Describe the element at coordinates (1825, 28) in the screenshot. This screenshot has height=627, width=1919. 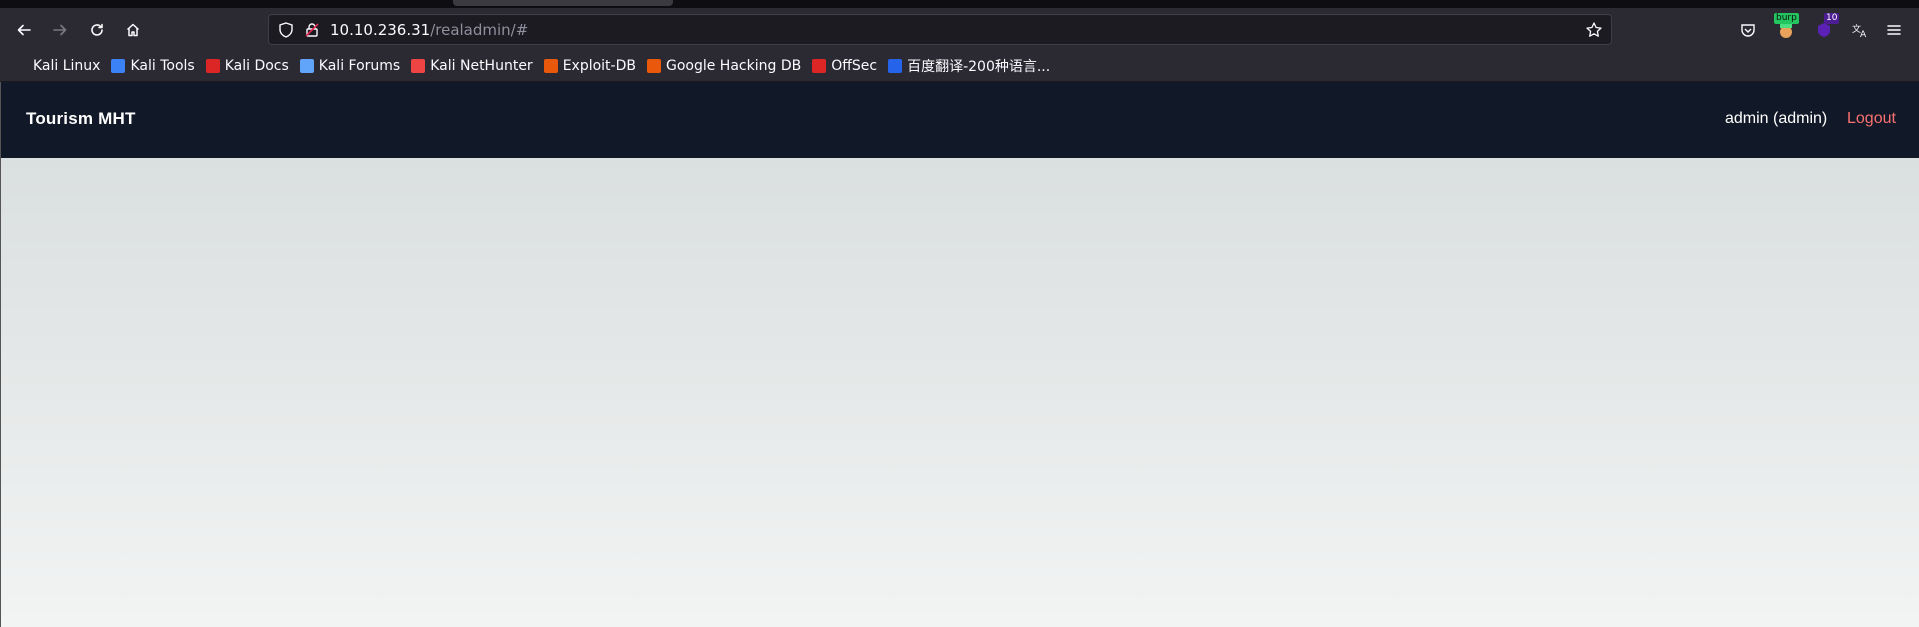
I see `counter-extension-button: 10` at that location.